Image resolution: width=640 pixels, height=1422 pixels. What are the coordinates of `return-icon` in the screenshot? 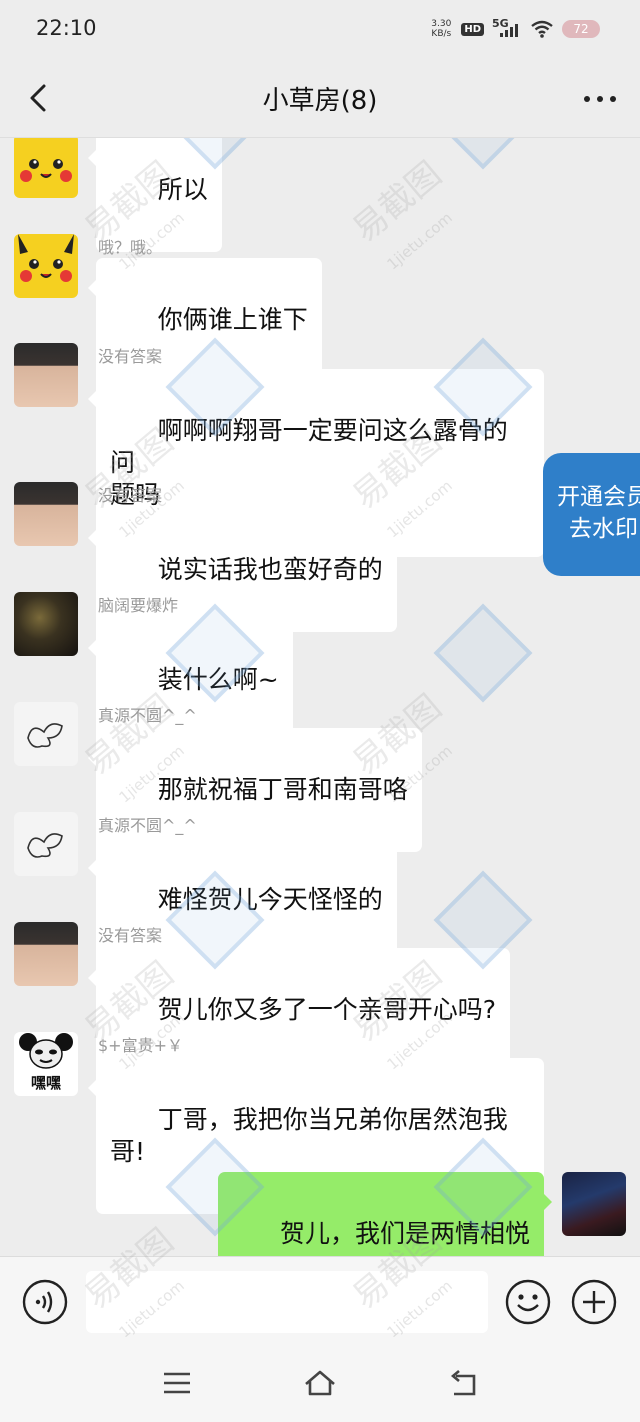 It's located at (463, 1383).